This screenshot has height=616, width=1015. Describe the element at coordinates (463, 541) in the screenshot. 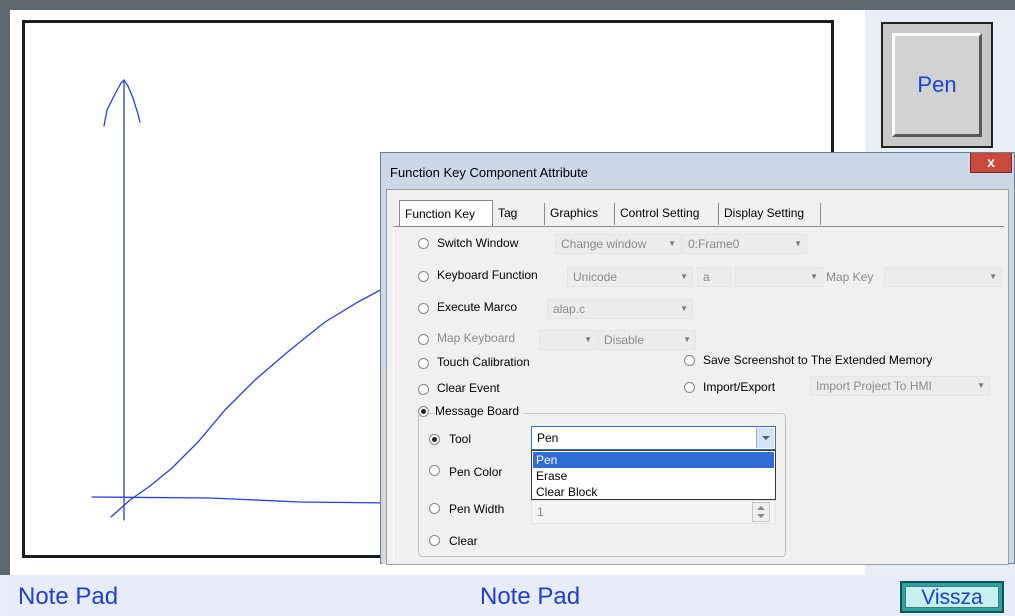

I see `clear-label: Clear` at that location.